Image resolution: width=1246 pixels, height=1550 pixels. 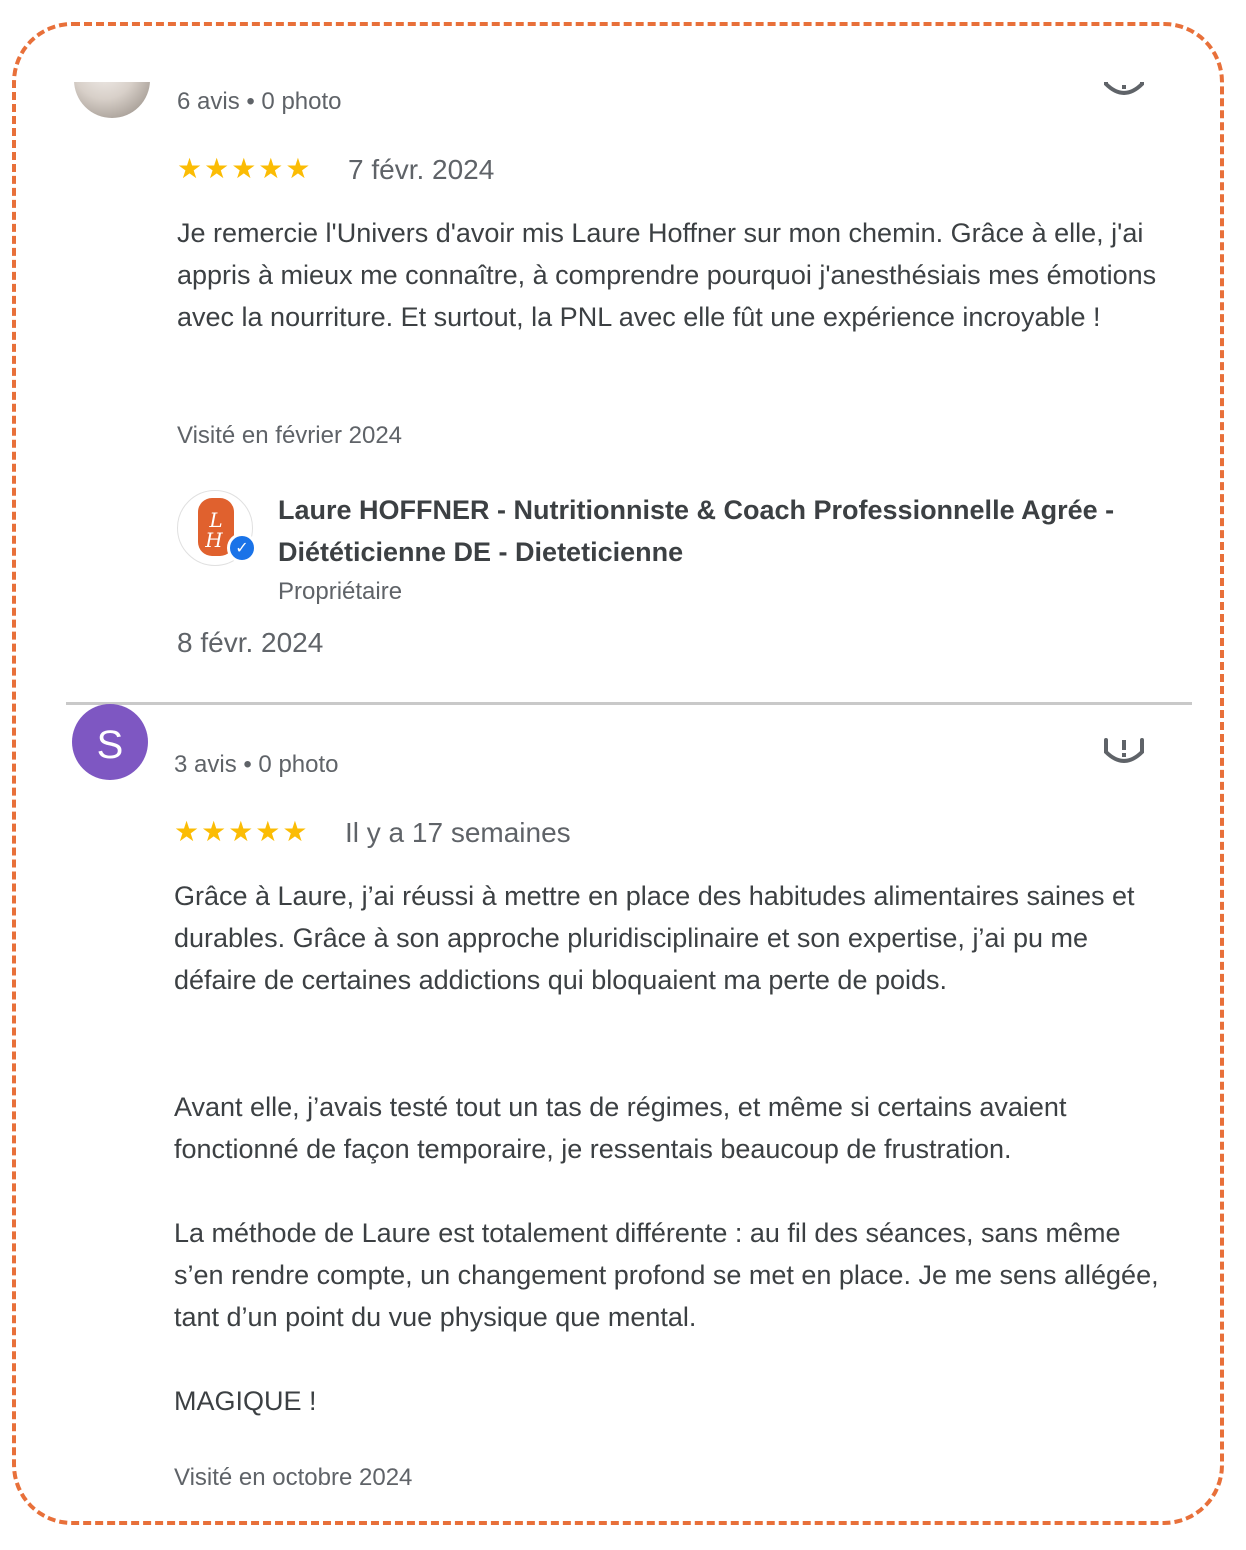 I want to click on review-paragraph: MAGIQUE !, so click(x=245, y=1401).